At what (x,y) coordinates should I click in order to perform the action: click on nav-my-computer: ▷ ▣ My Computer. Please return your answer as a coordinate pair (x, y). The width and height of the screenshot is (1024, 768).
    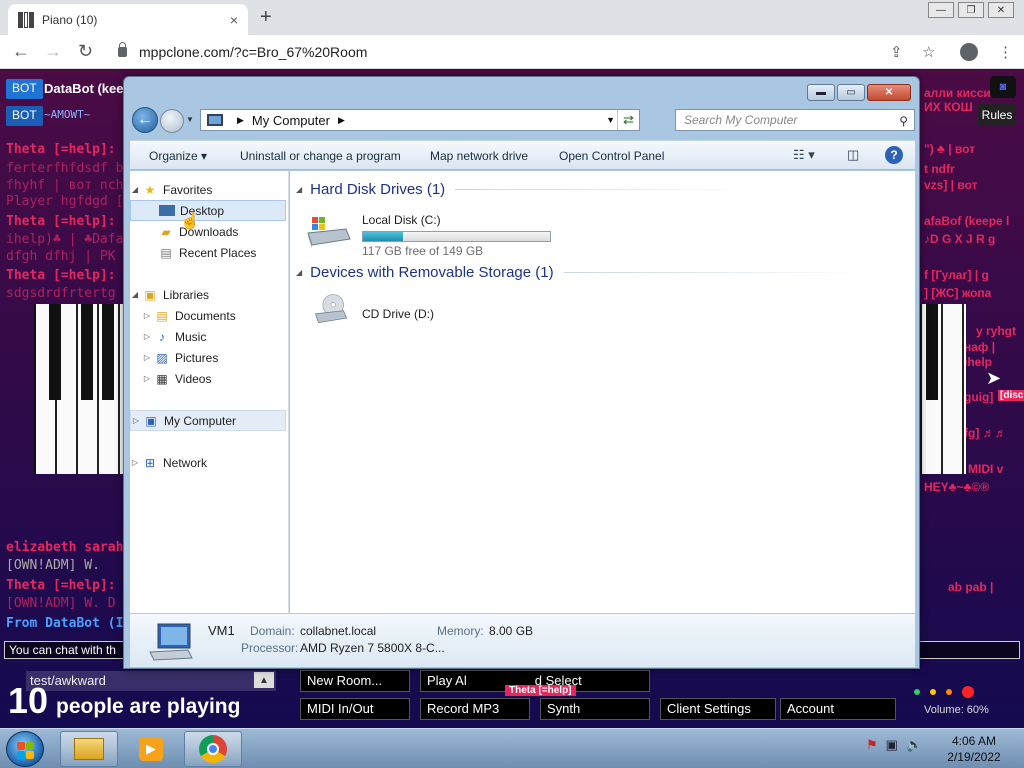
    Looking at the image, I should click on (208, 420).